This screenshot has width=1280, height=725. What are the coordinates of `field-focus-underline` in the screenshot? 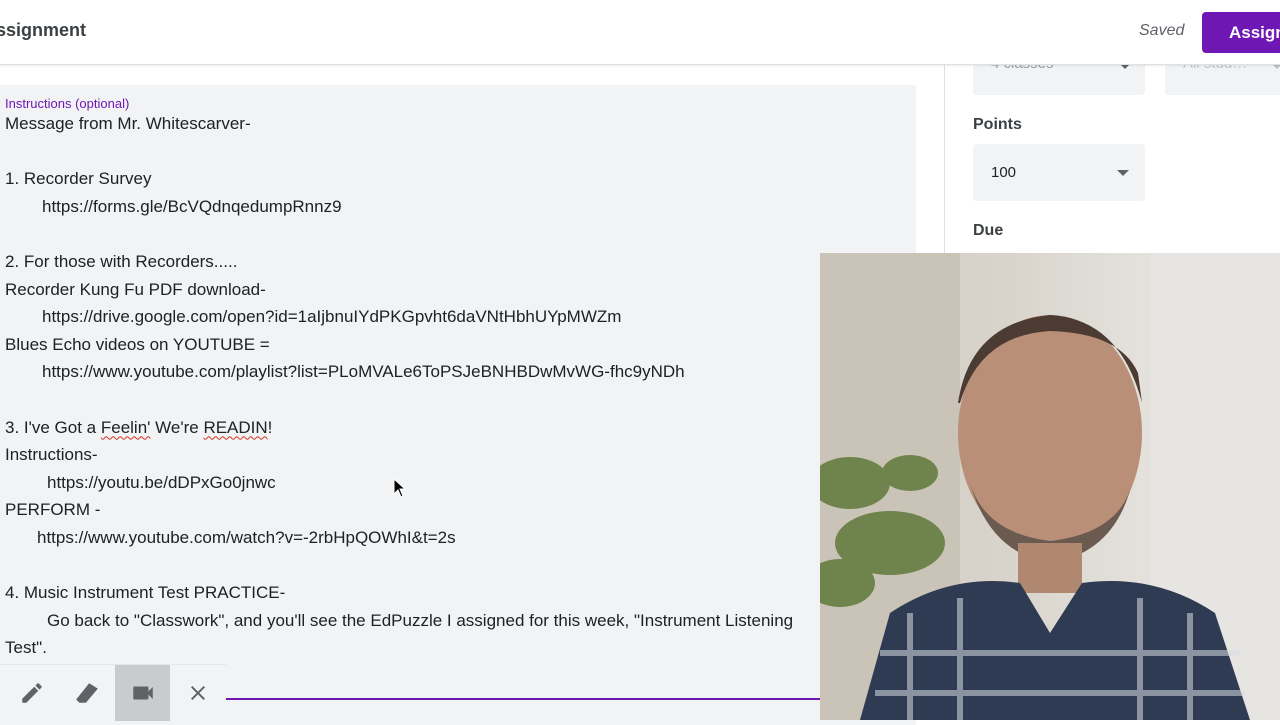 It's located at (523, 699).